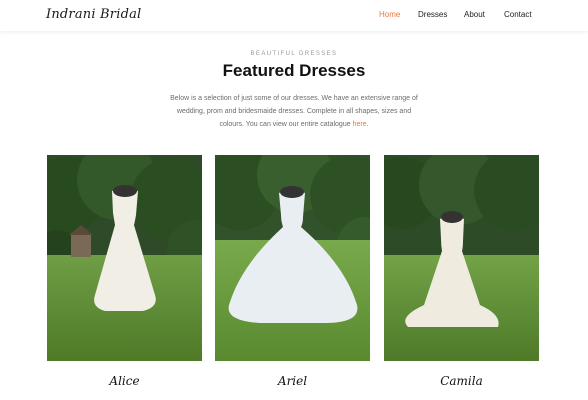 Image resolution: width=588 pixels, height=400 pixels. I want to click on dress-name: Ariel, so click(292, 381).